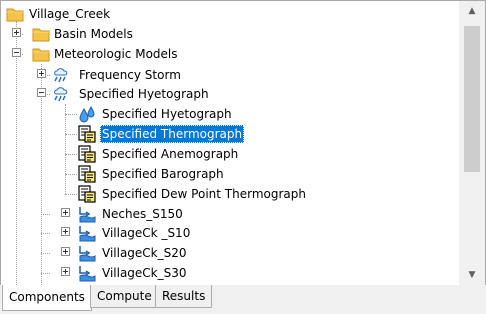  I want to click on tree-node-label: Specified Barograph, so click(163, 174).